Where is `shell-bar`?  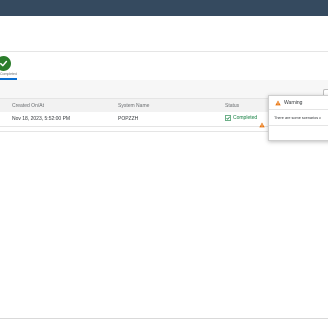
shell-bar is located at coordinates (164, 8).